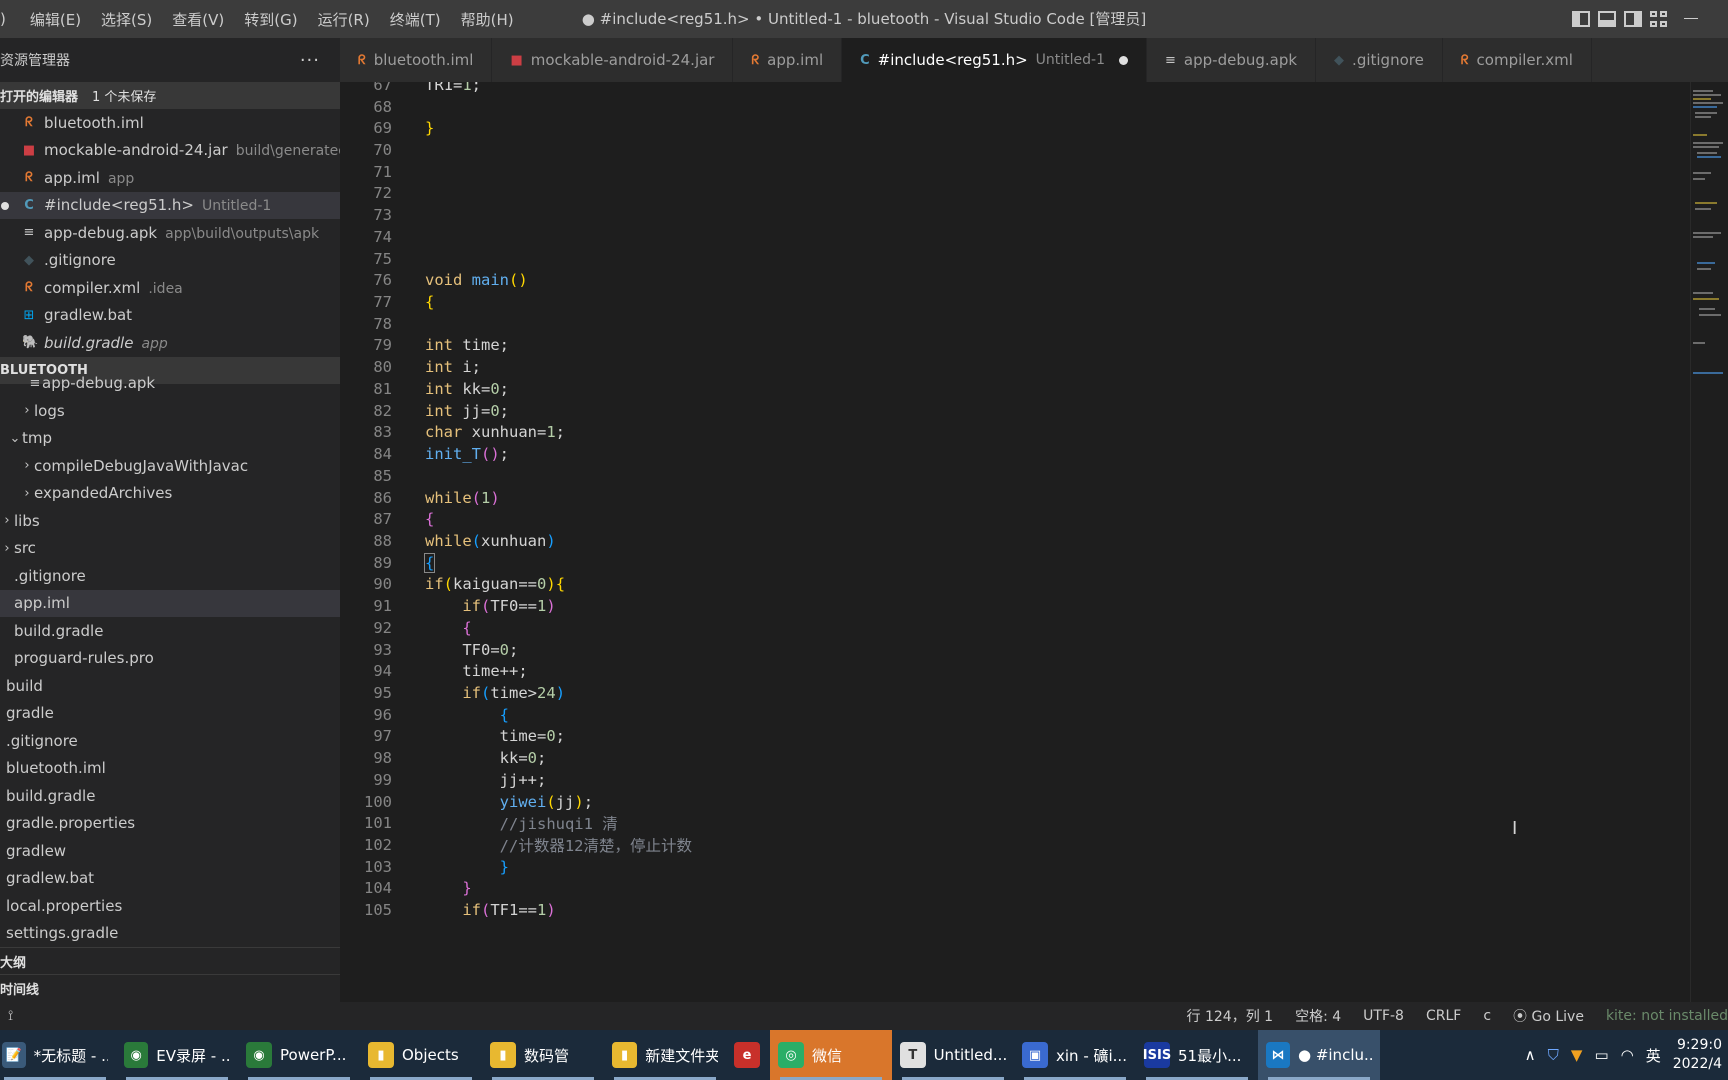  I want to click on menu-item-selection: 选择(S), so click(126, 19).